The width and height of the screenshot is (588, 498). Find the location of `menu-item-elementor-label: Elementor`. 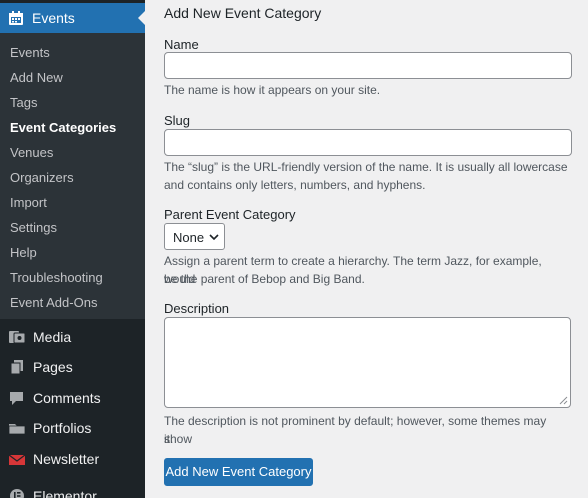

menu-item-elementor-label: Elementor is located at coordinates (65, 493).